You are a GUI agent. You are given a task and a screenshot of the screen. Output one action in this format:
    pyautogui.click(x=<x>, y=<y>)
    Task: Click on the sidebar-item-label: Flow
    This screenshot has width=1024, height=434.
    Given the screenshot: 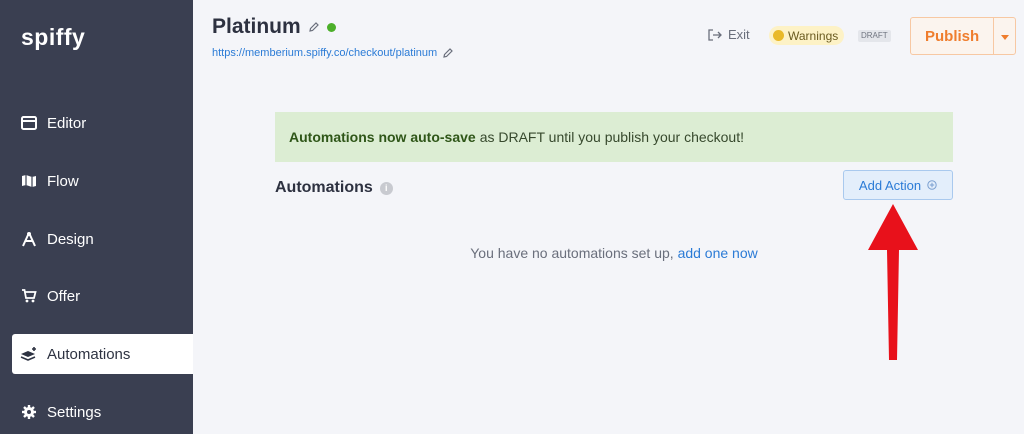 What is the action you would take?
    pyautogui.click(x=63, y=181)
    